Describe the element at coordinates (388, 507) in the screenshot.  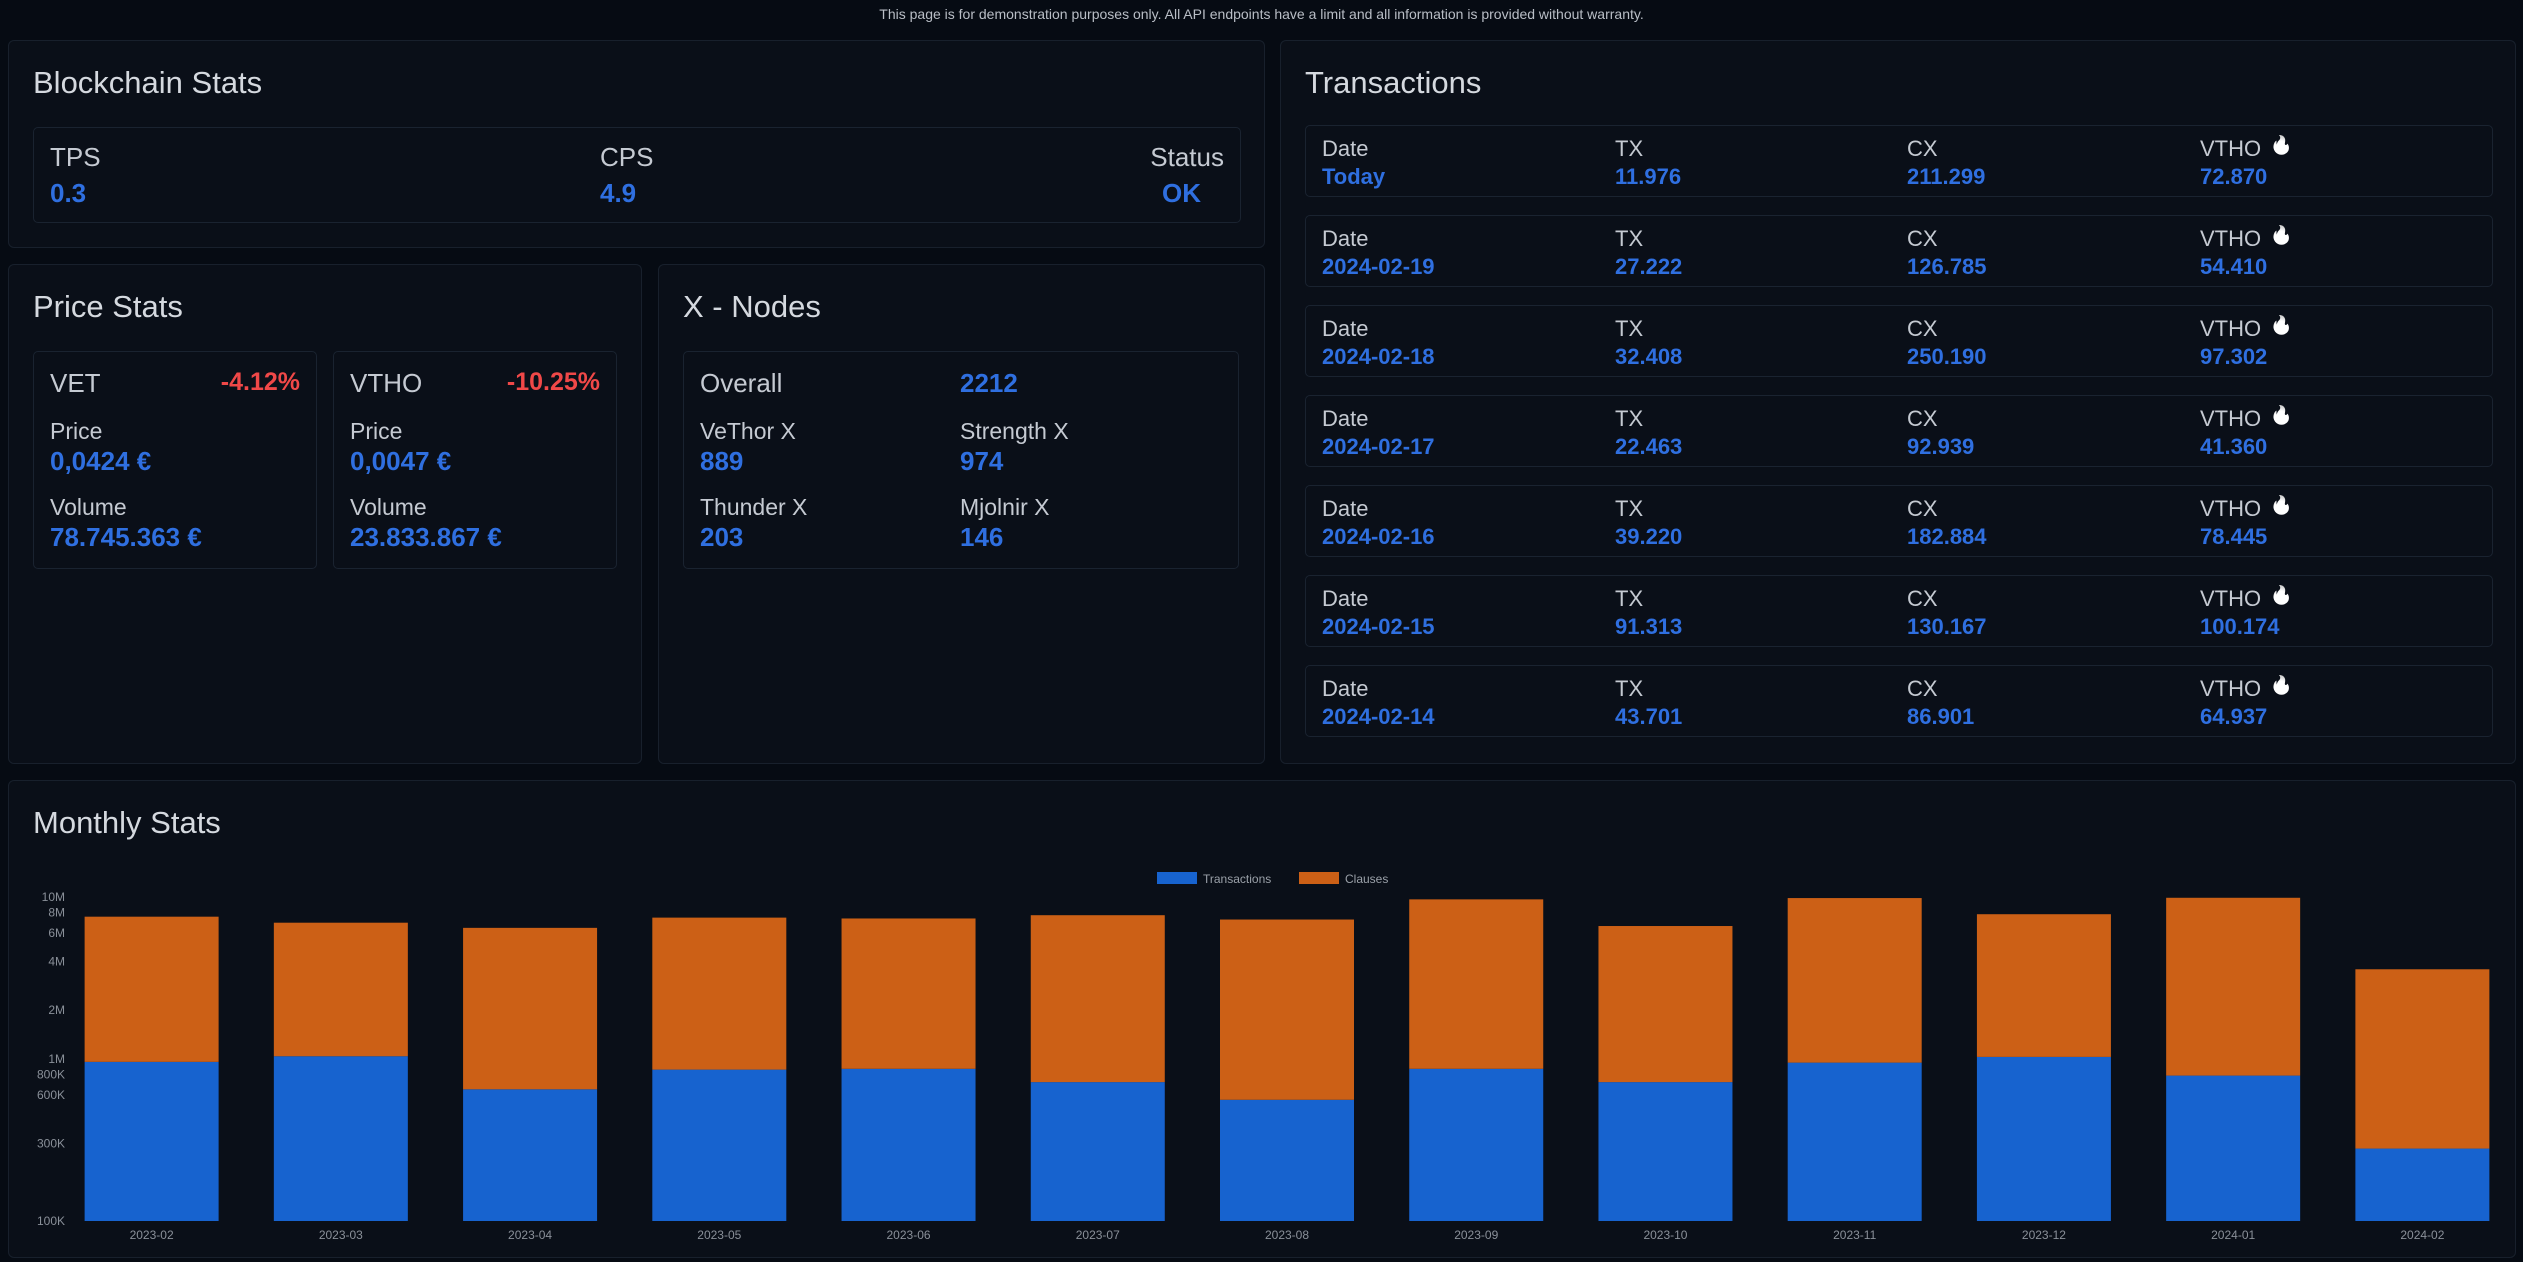
I see `vtho-volume-label: Volume` at that location.